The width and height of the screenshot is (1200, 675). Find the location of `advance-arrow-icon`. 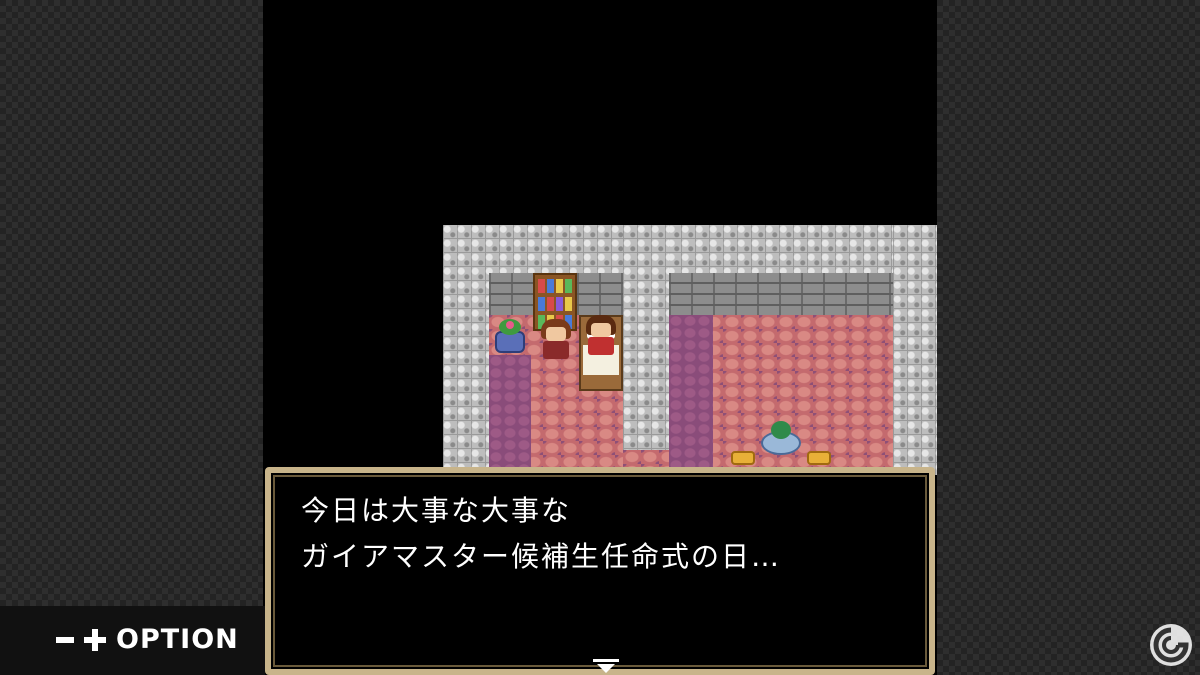

advance-arrow-icon is located at coordinates (606, 666).